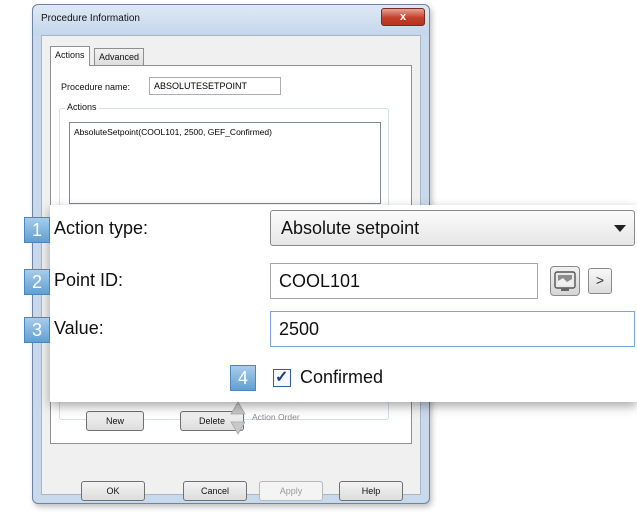  I want to click on point-next-button: >, so click(600, 281).